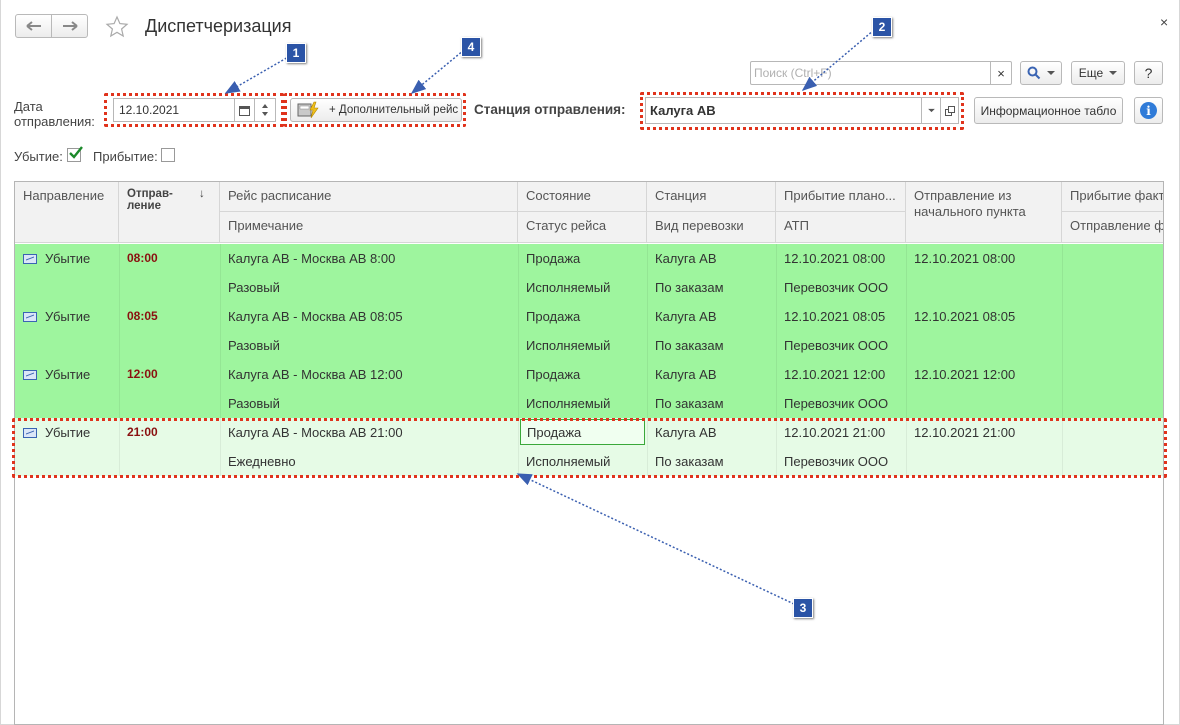 The image size is (1180, 725). What do you see at coordinates (296, 53) in the screenshot?
I see `marker-1: 1` at bounding box center [296, 53].